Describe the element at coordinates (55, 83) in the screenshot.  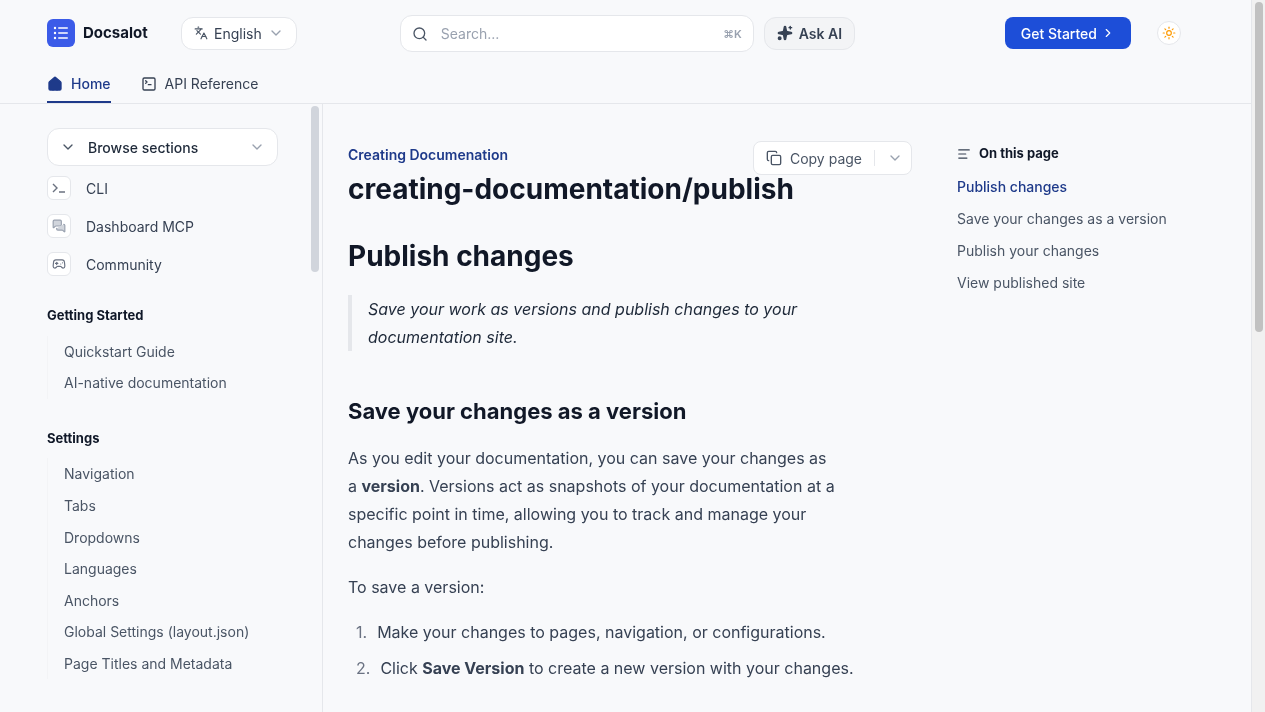
I see `home-icon` at that location.